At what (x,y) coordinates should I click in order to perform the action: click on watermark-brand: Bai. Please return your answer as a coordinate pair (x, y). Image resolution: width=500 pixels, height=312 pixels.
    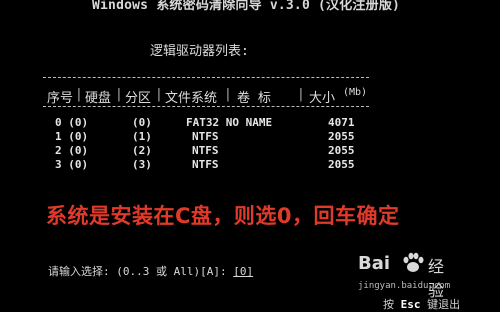
    Looking at the image, I should click on (374, 263).